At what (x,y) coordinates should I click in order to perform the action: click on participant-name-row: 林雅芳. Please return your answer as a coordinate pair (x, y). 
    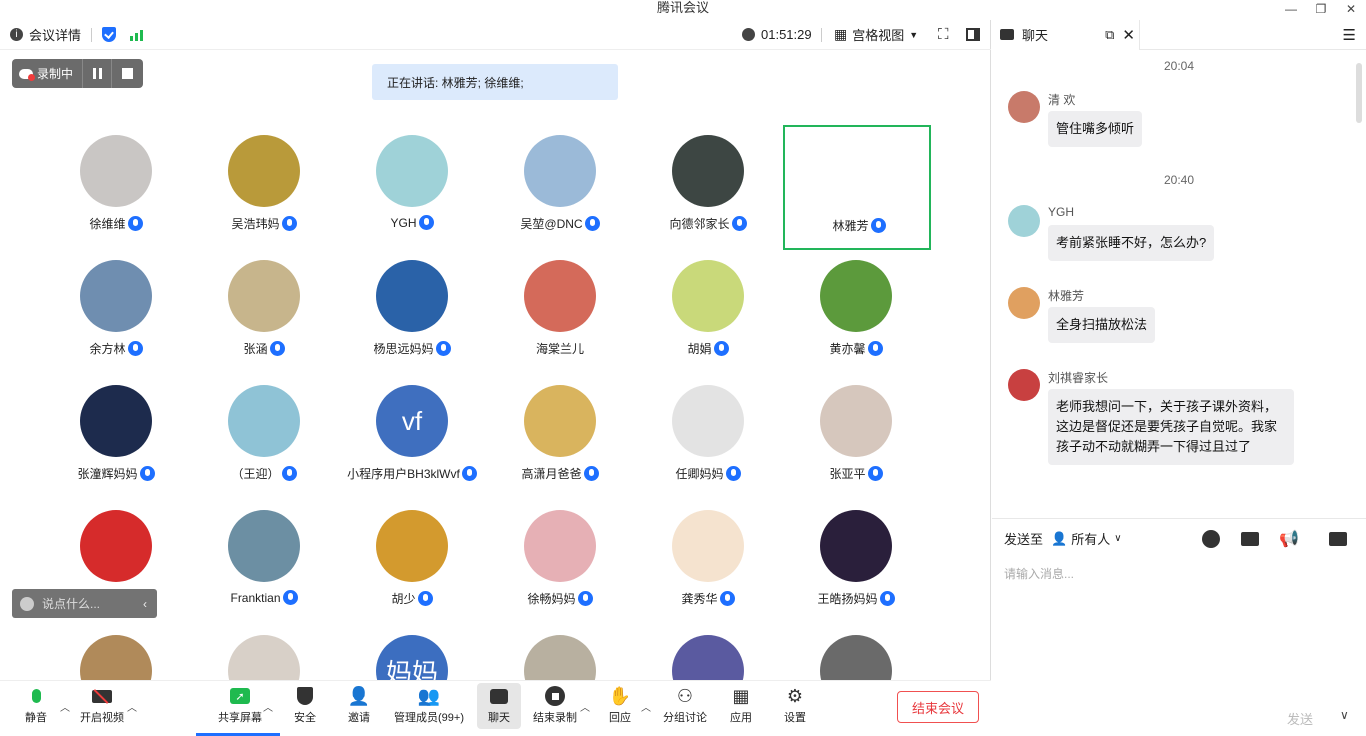
    Looking at the image, I should click on (859, 225).